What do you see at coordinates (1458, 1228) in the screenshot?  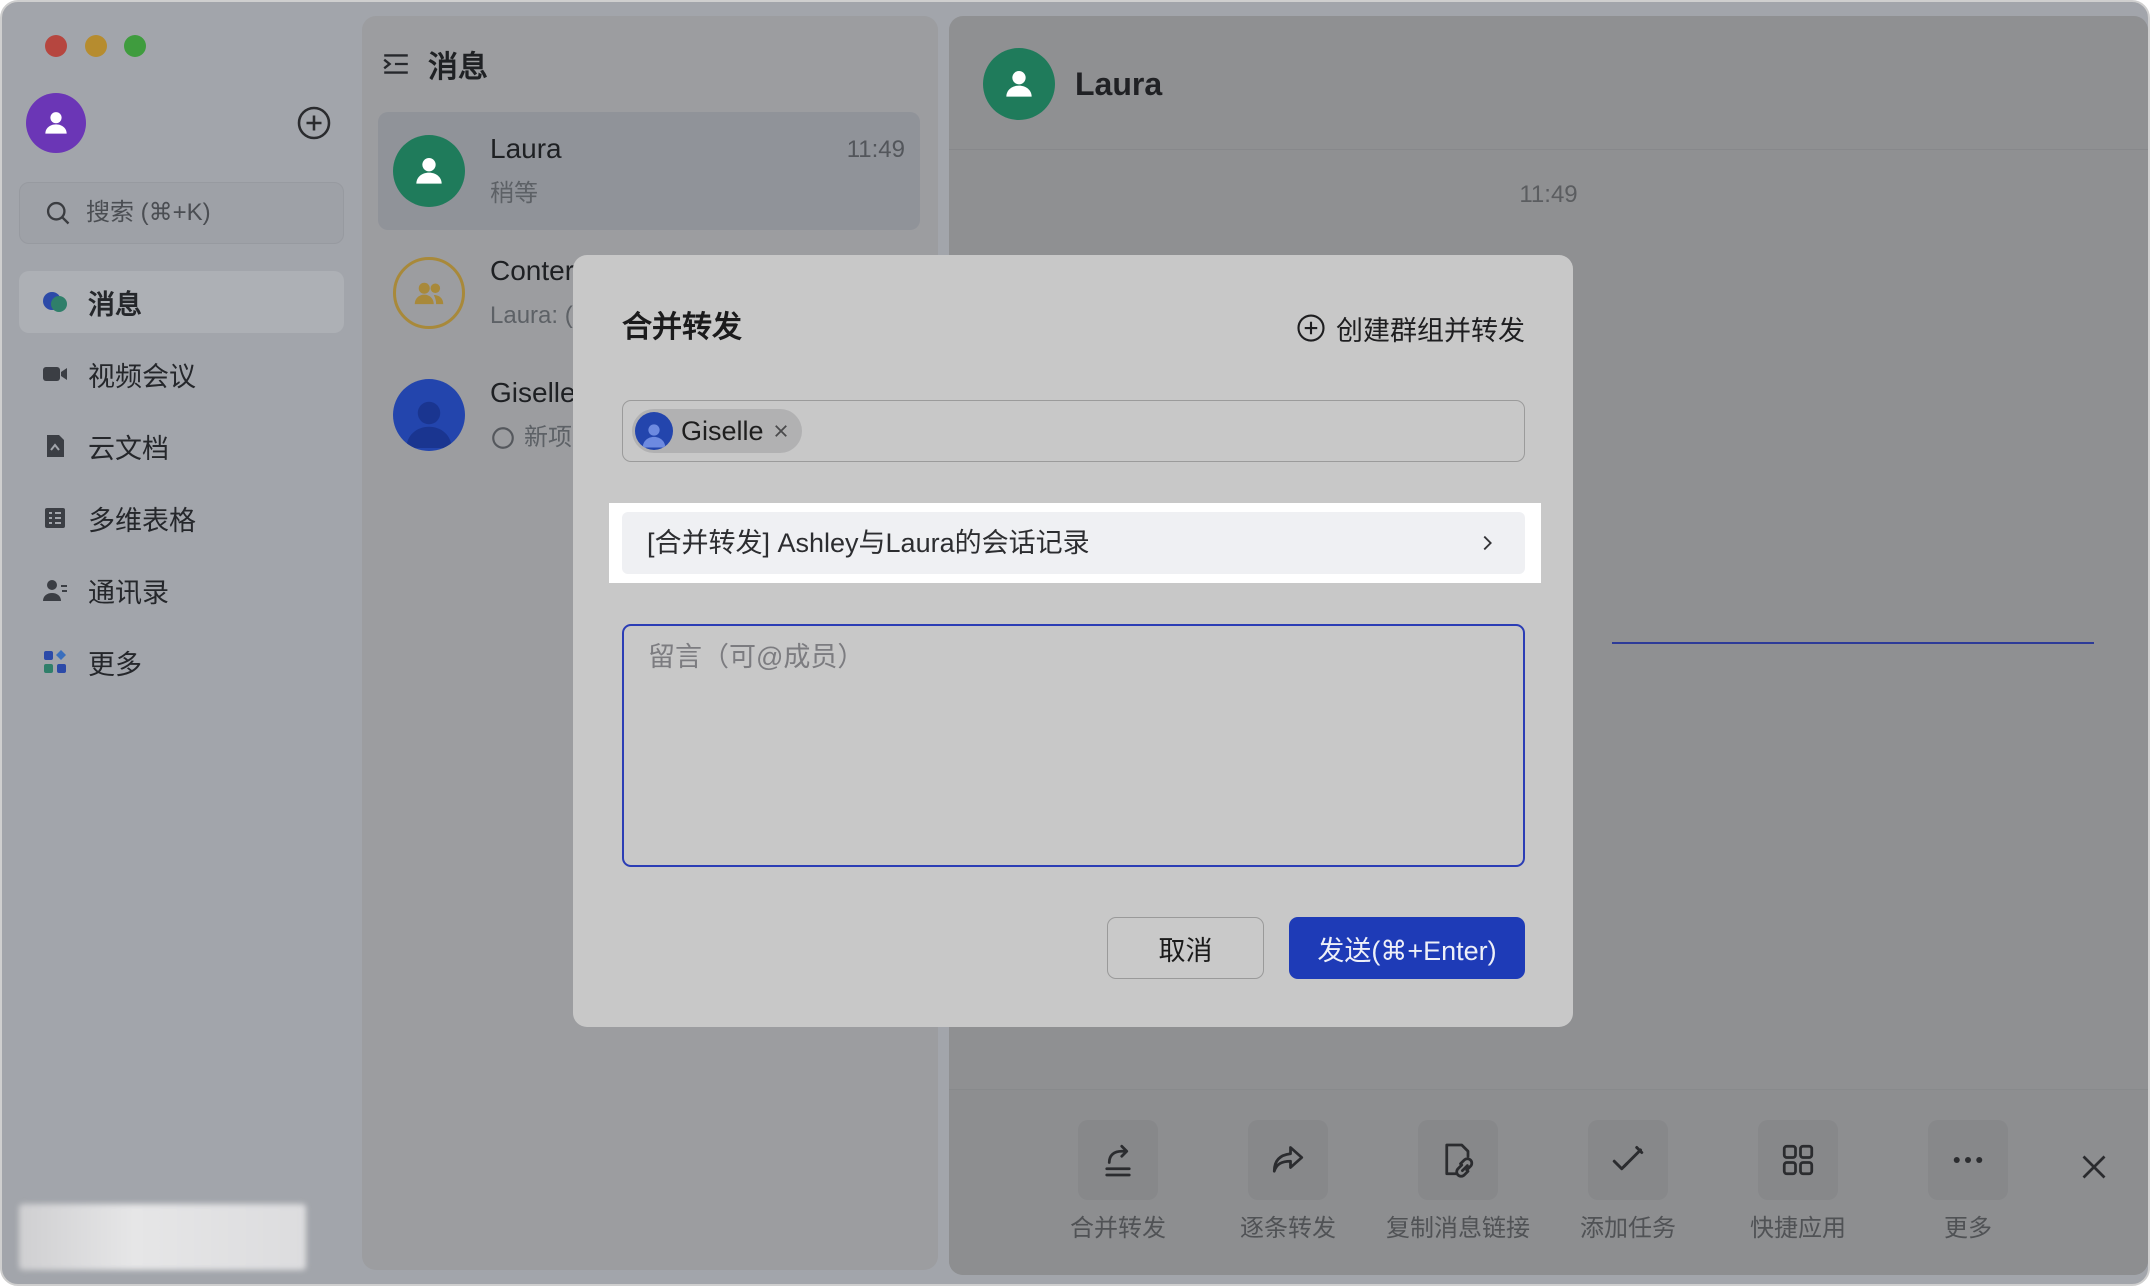 I see `toolbar-label: 复制消息链接` at bounding box center [1458, 1228].